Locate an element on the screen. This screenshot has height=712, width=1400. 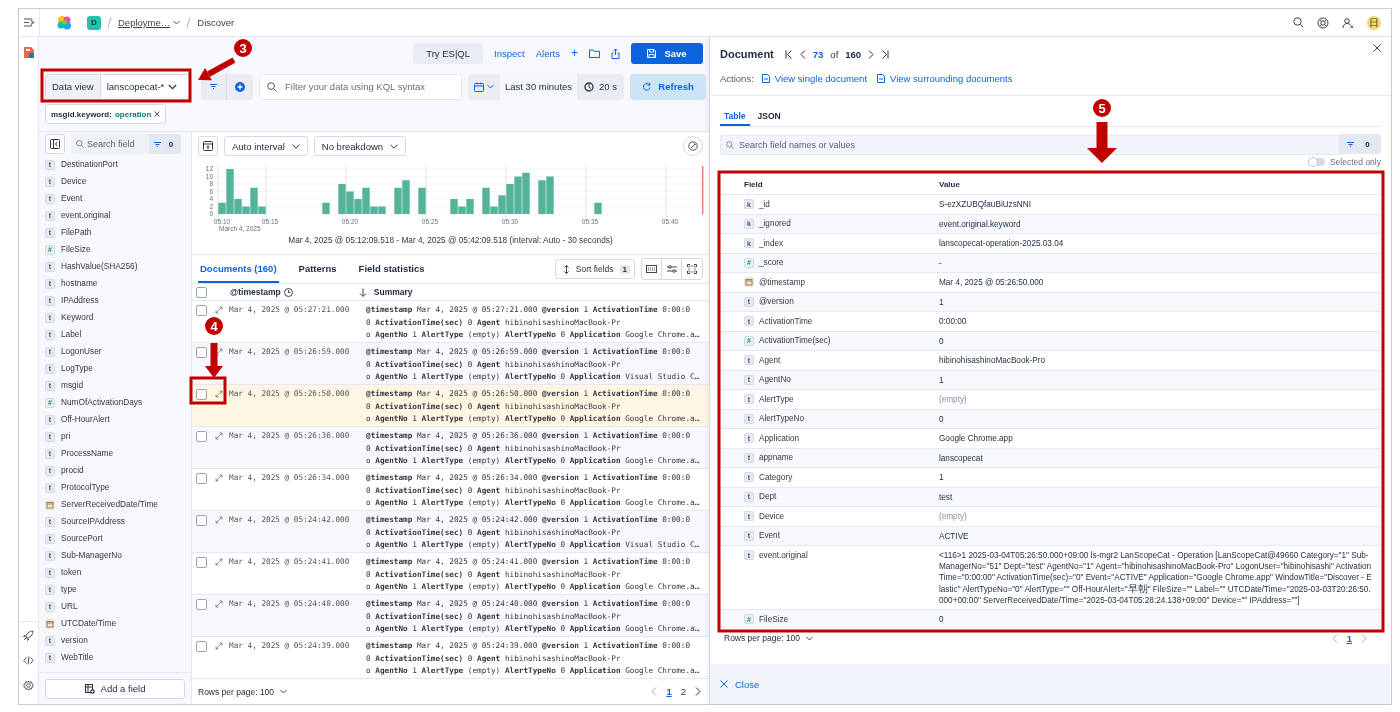
rows-per-page-button: Rows per page: 100 is located at coordinates (769, 638).